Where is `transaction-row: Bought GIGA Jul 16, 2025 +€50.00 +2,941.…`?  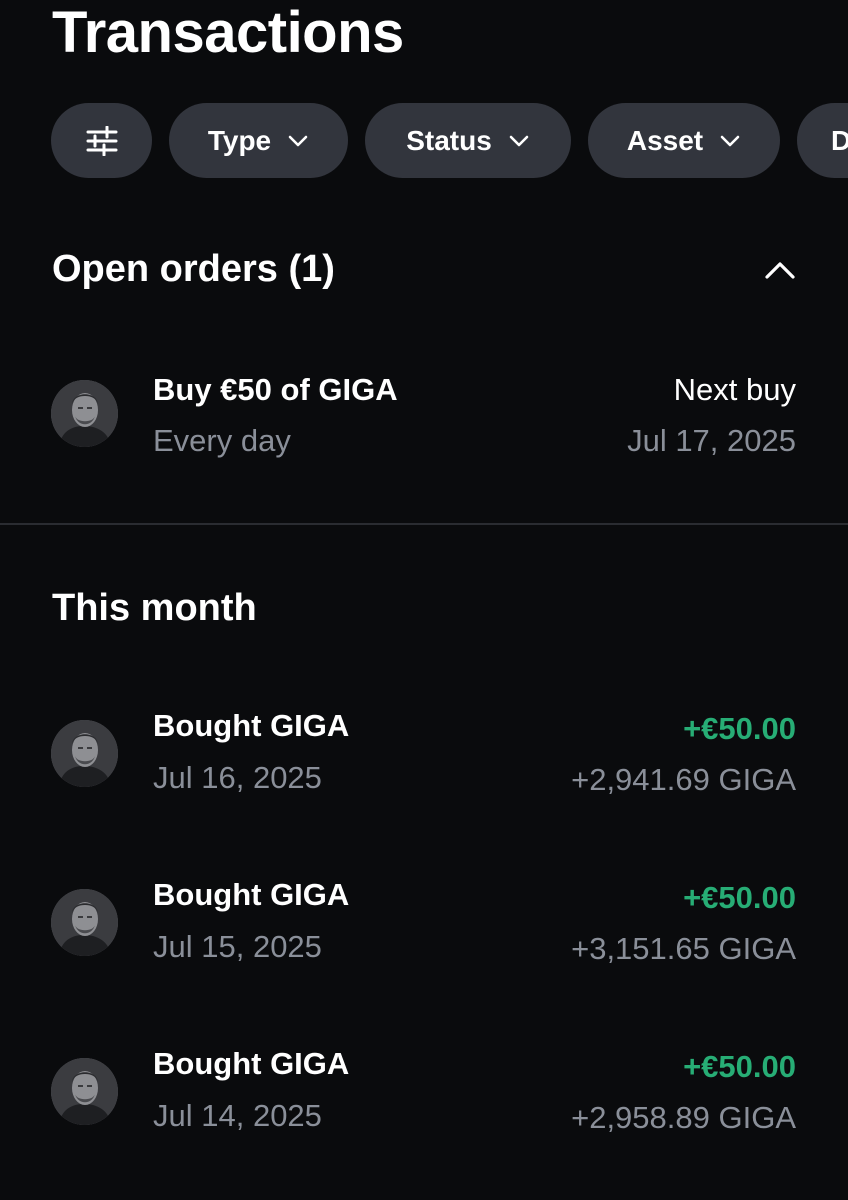 transaction-row: Bought GIGA Jul 16, 2025 +€50.00 +2,941.… is located at coordinates (424, 755).